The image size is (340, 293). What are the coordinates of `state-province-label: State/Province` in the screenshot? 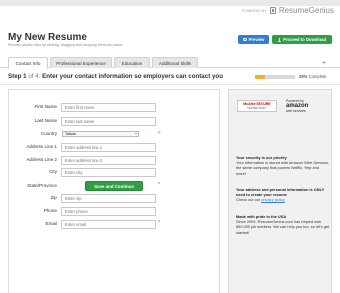 It's located at (42, 185).